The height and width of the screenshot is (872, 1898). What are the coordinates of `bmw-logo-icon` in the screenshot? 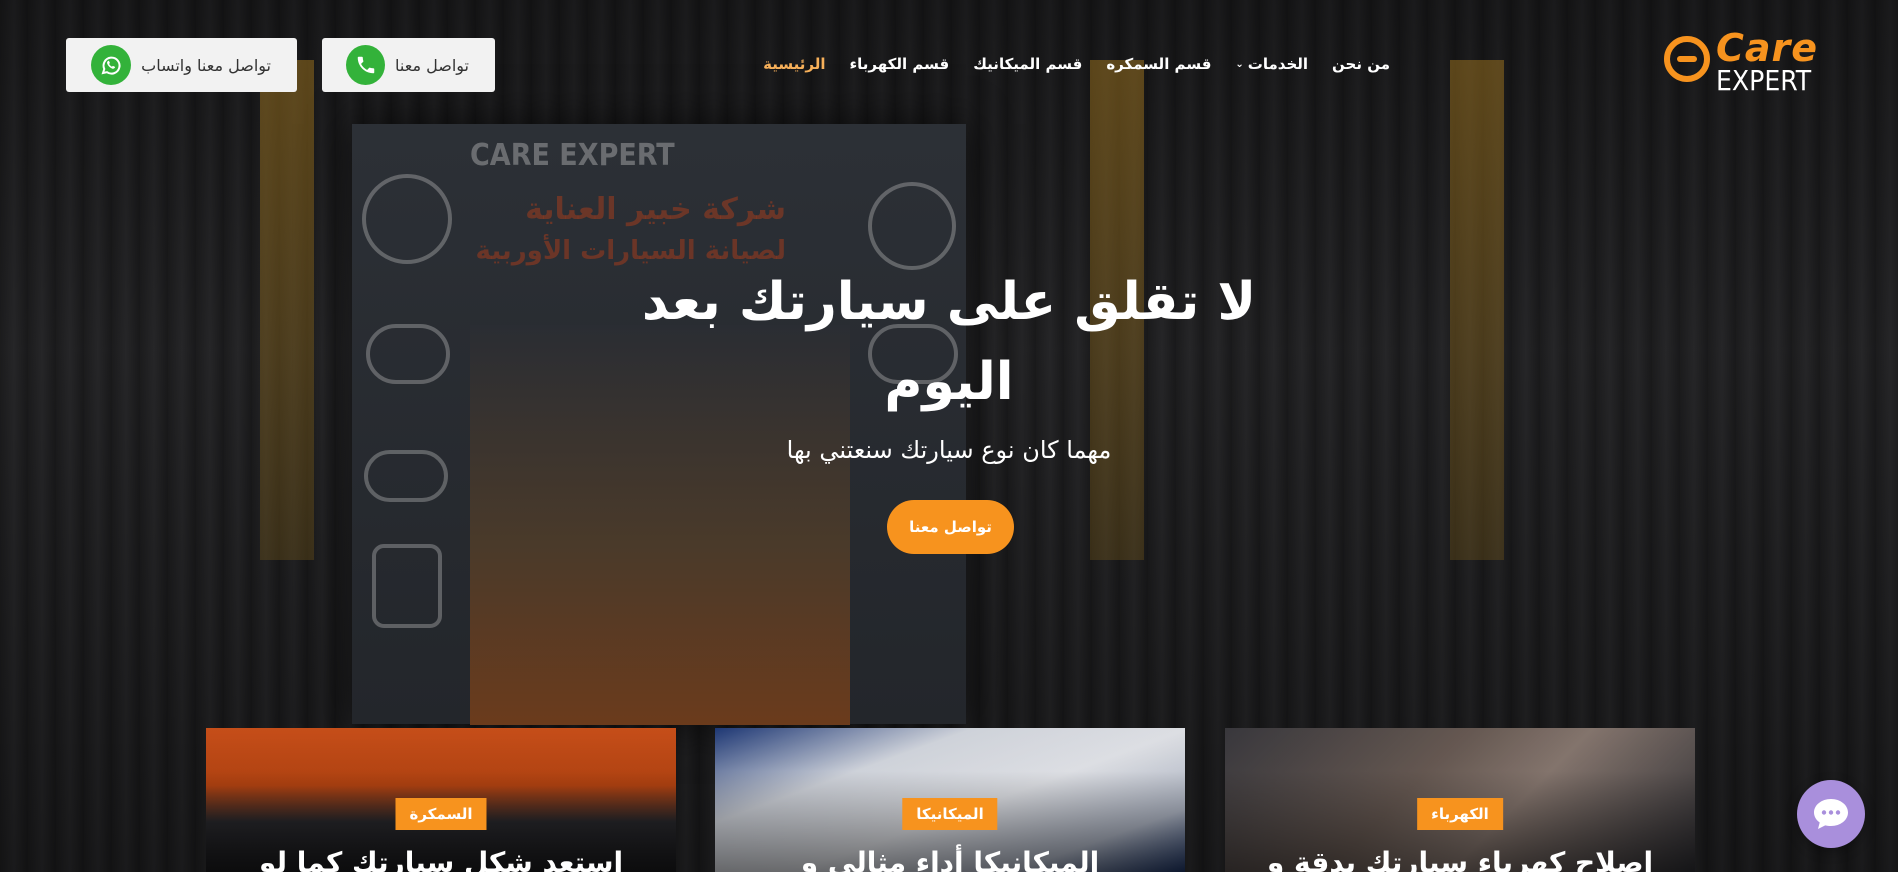 It's located at (912, 226).